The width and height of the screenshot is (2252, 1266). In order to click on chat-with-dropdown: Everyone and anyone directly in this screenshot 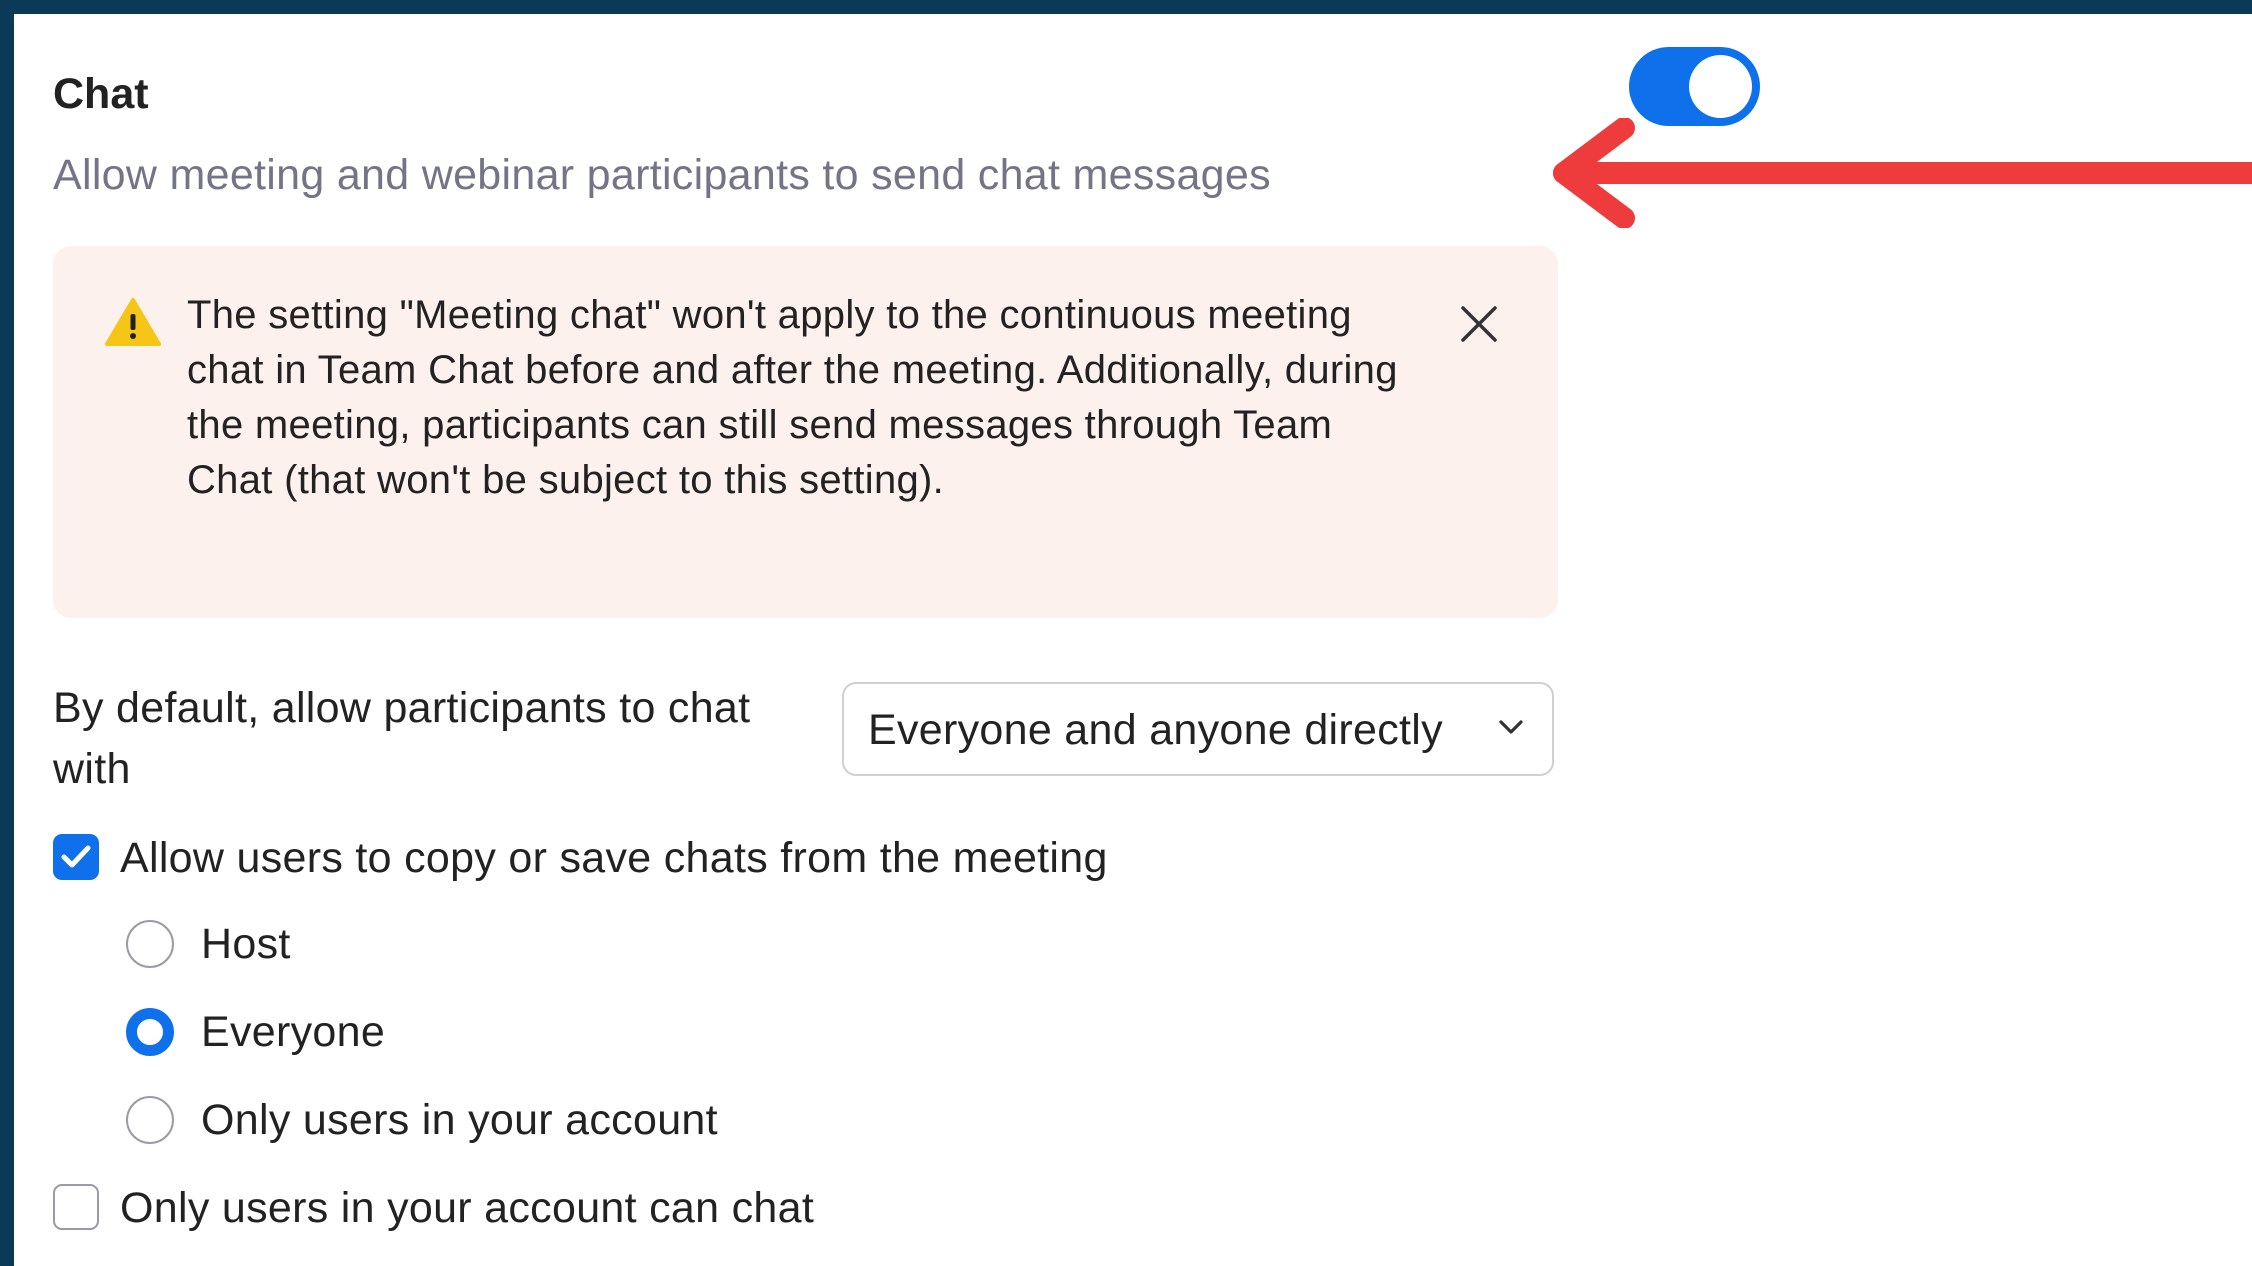, I will do `click(1198, 729)`.